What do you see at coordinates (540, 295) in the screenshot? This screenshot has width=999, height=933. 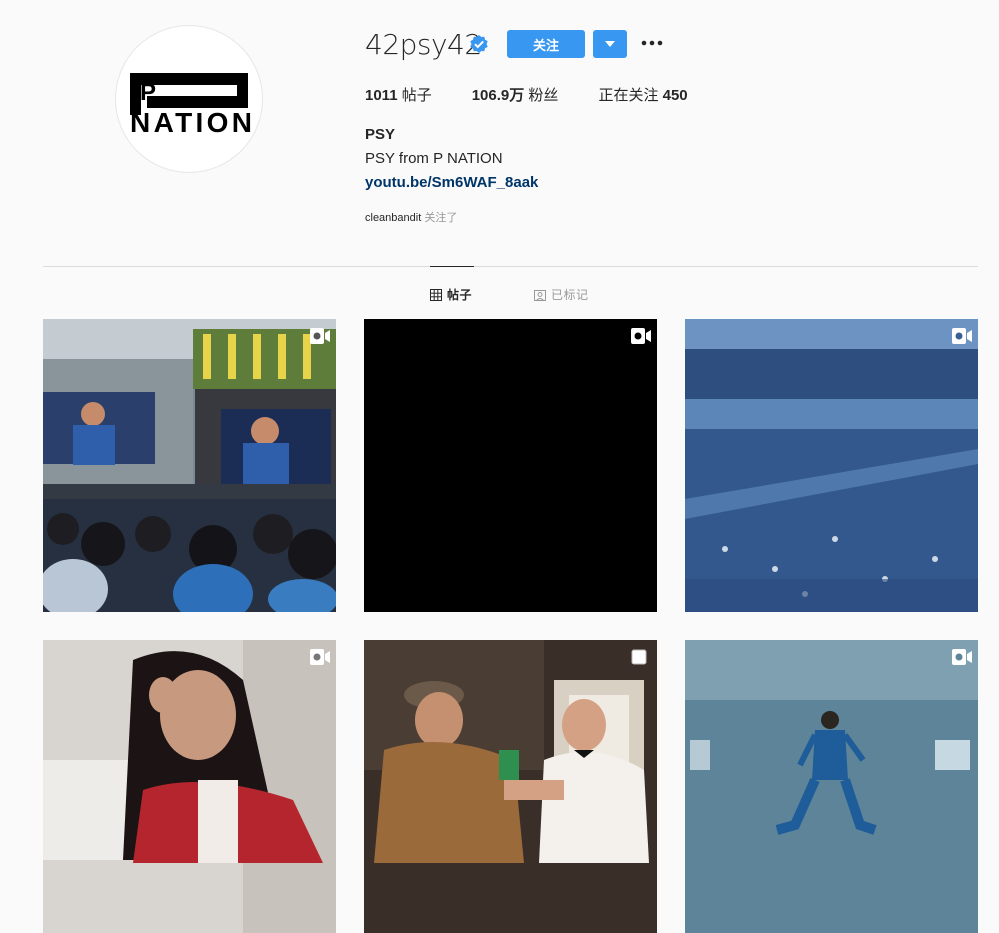 I see `tagged-user-icon` at bounding box center [540, 295].